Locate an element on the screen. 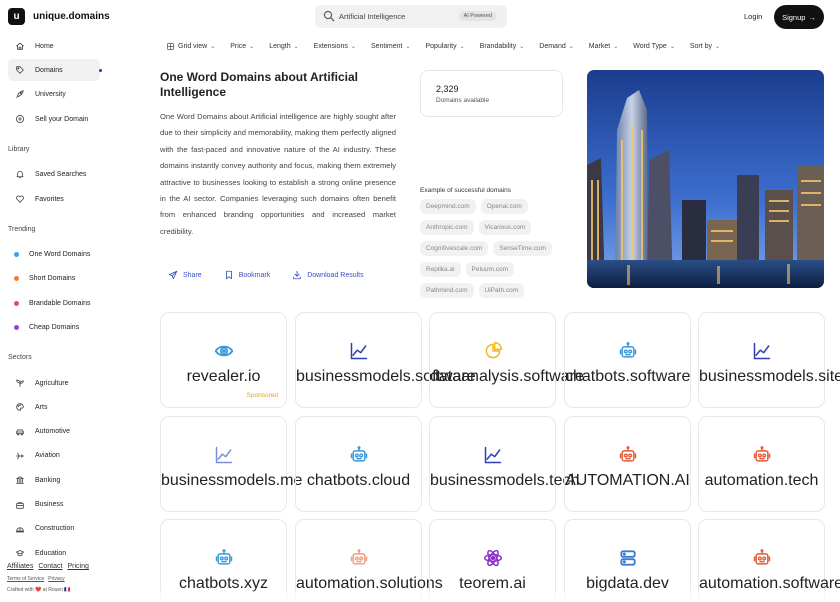  sidebar-item-construction: Construction is located at coordinates (54, 529).